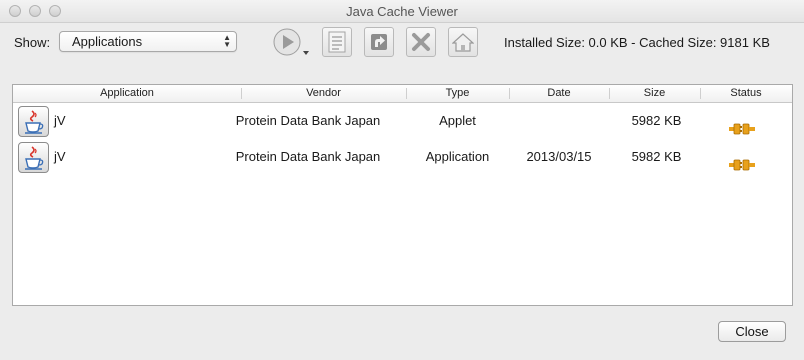  Describe the element at coordinates (148, 41) in the screenshot. I see `show-select: Applications ▲ ▼` at that location.